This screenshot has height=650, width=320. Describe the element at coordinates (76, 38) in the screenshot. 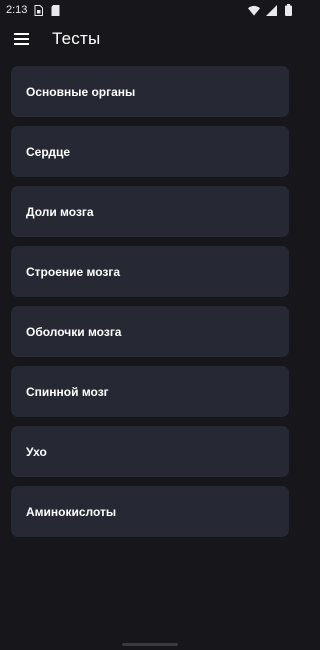

I see `page-title: Тесты` at that location.